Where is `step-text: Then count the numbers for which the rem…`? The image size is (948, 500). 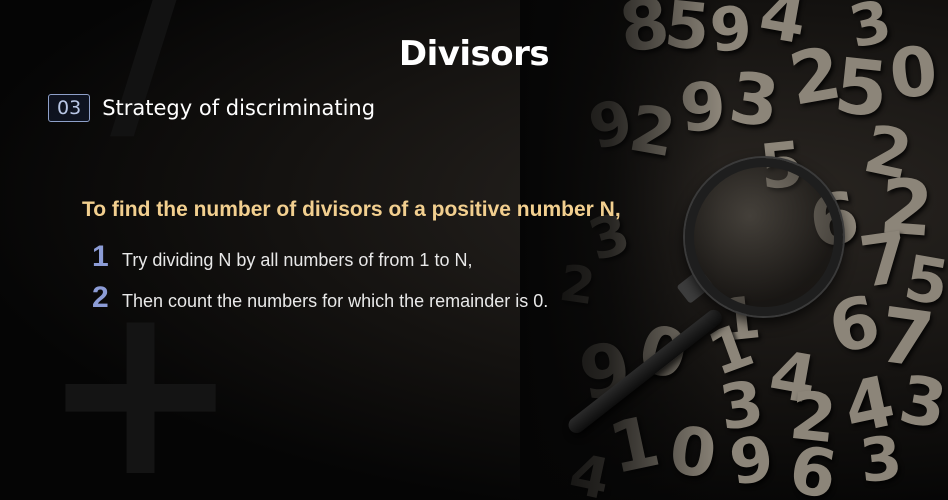 step-text: Then count the numbers for which the rem… is located at coordinates (335, 301).